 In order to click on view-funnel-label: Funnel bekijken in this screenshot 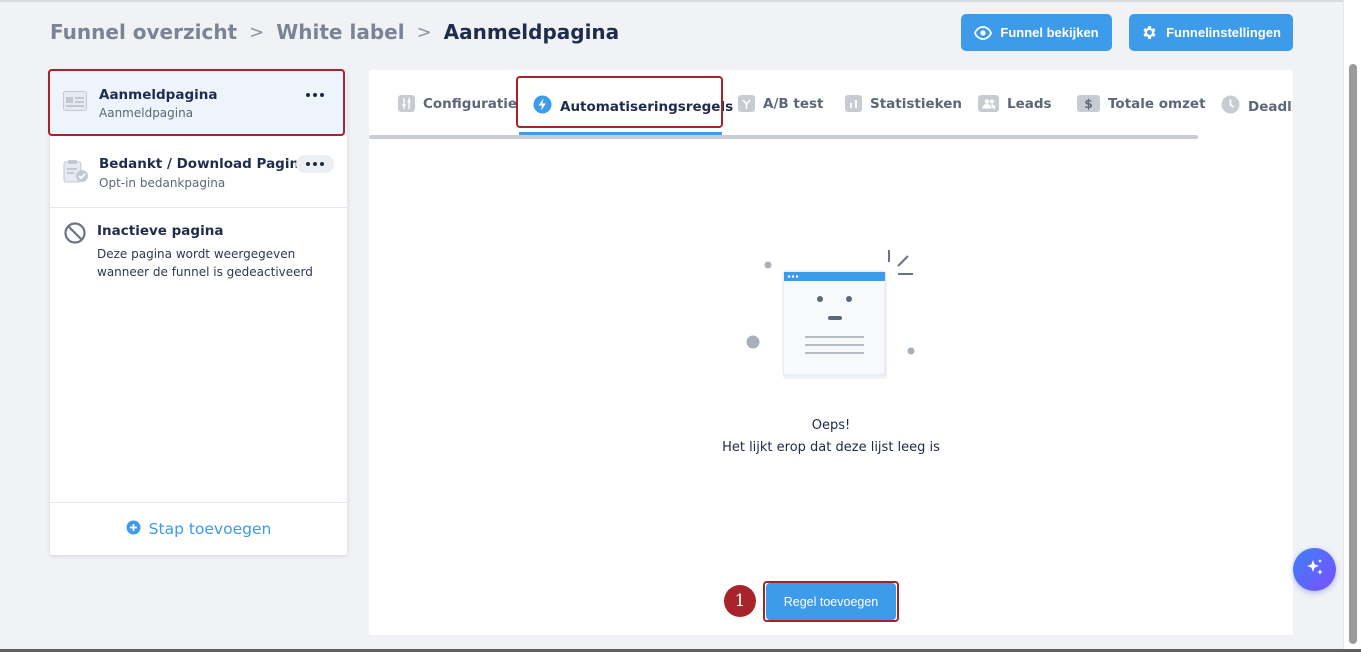, I will do `click(1049, 32)`.